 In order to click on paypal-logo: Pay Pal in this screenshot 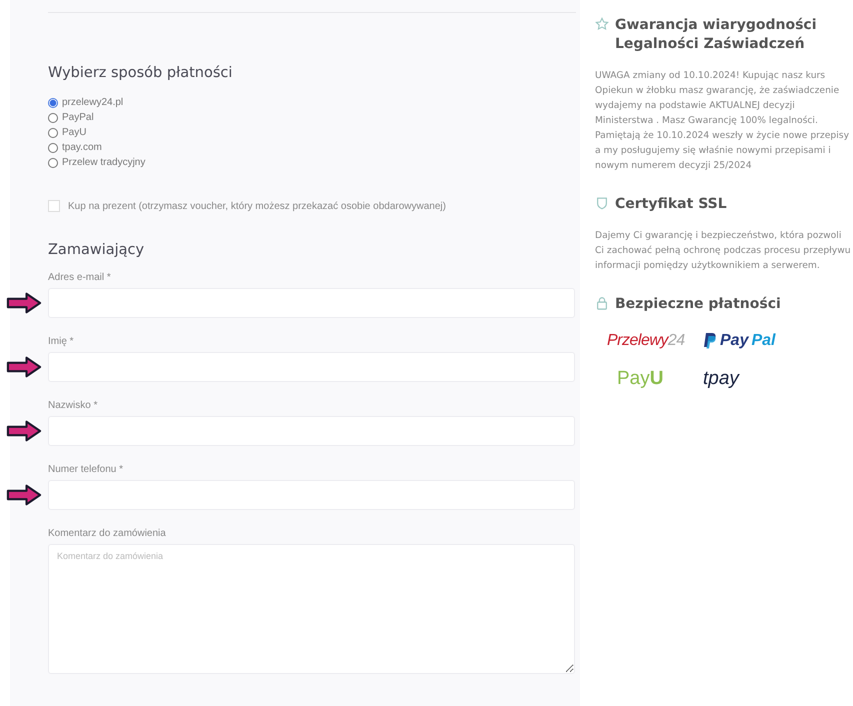, I will do `click(739, 341)`.